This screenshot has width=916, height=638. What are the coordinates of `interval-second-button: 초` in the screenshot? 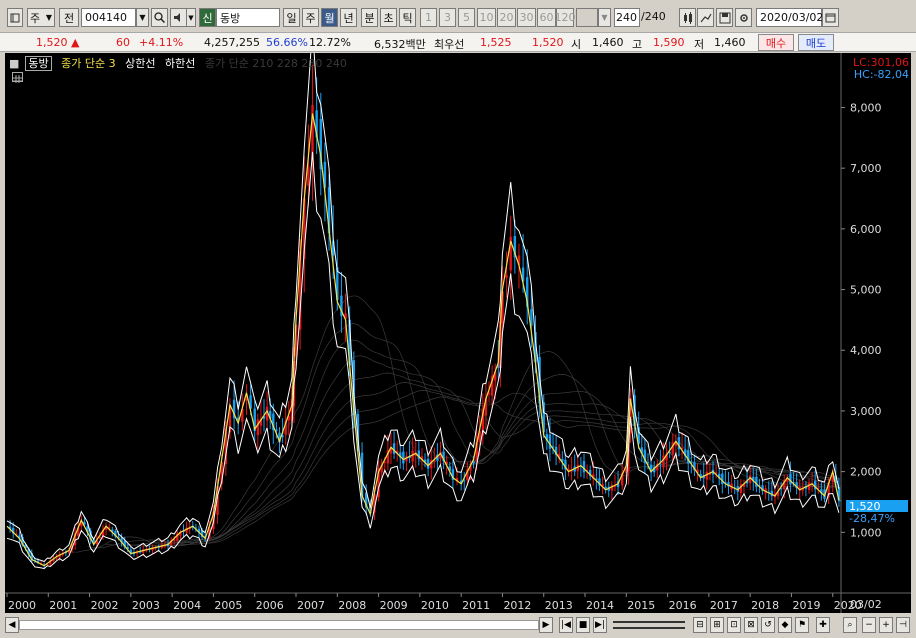 It's located at (388, 17).